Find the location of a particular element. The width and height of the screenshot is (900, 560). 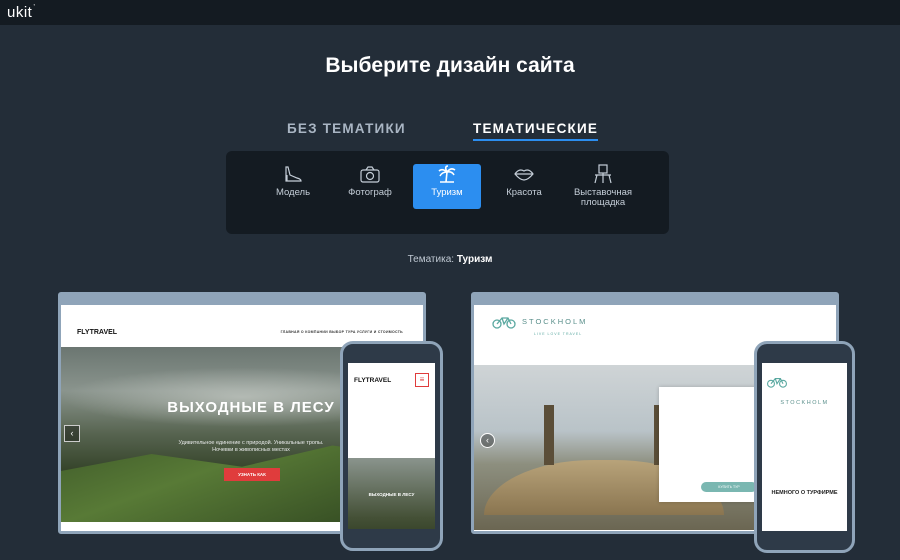

phone-screen: FLYTRAVEL ≡ ВЫХОДНЫЕ В ЛЕСУ is located at coordinates (391, 446).